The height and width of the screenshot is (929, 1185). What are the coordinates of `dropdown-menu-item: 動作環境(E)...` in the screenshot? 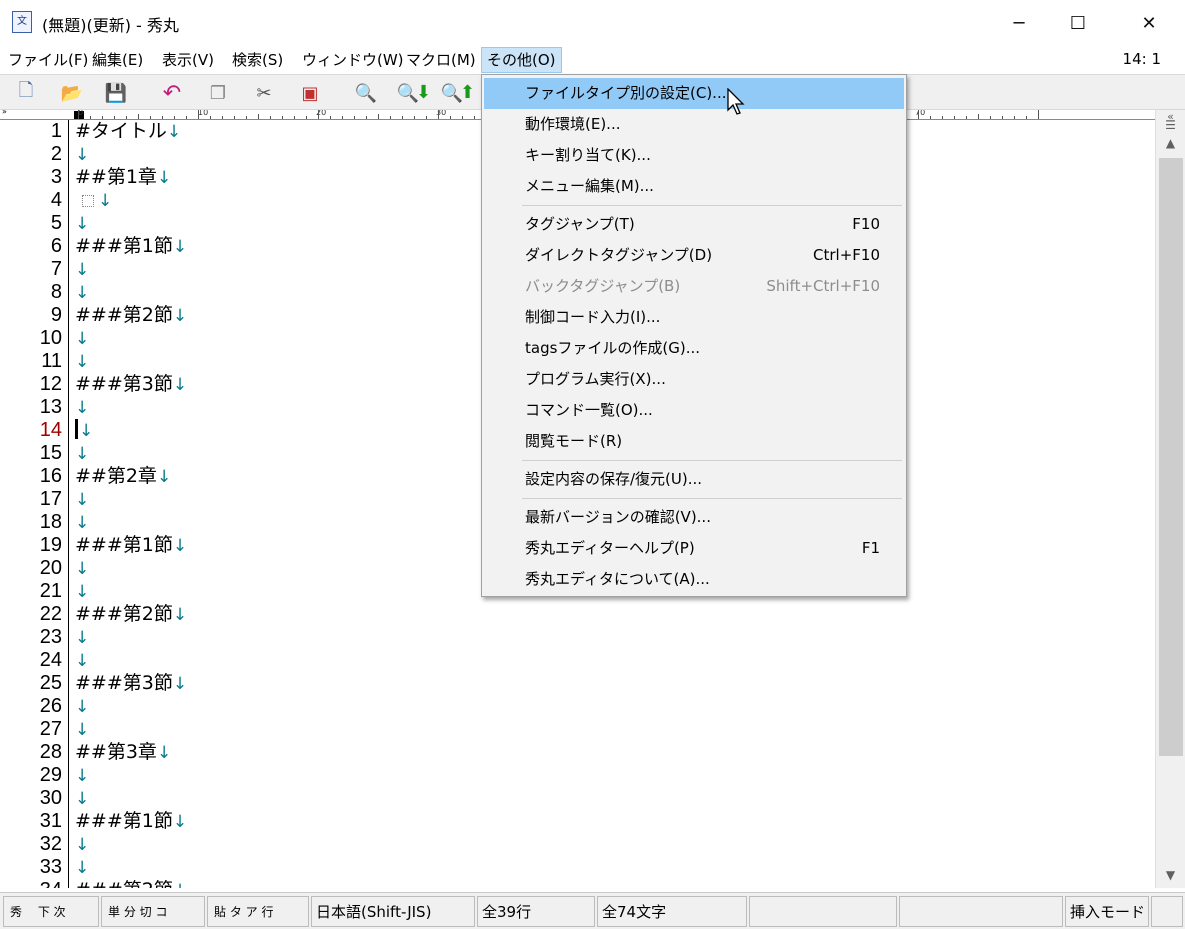 It's located at (694, 124).